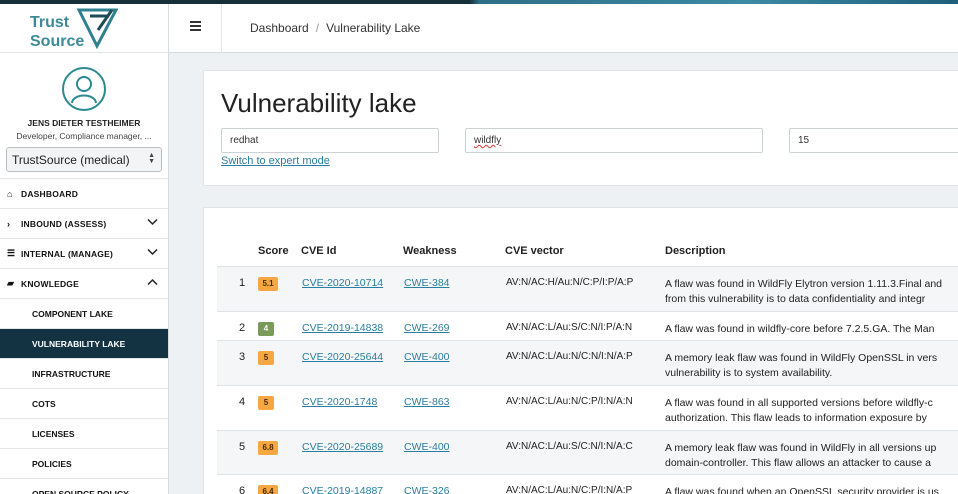  I want to click on cve-link: CVE-2020-25689, so click(342, 447).